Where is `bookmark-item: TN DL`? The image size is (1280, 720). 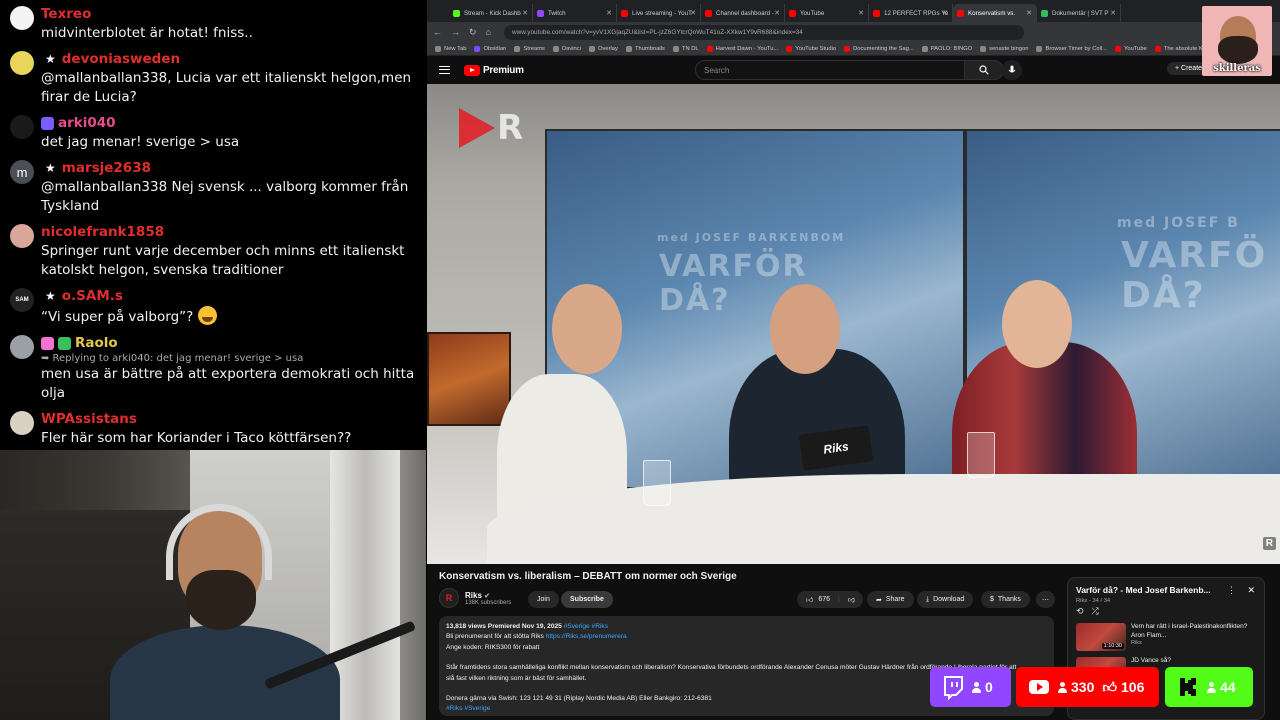 bookmark-item: TN DL is located at coordinates (685, 48).